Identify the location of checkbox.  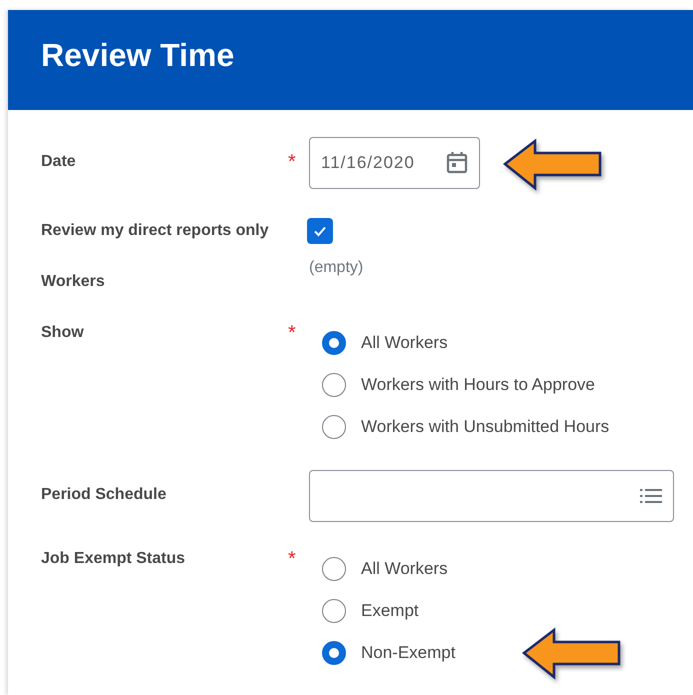
(320, 231).